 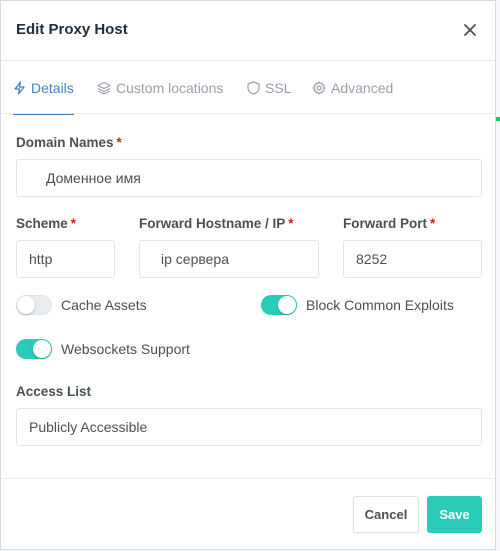 What do you see at coordinates (93, 178) in the screenshot?
I see `domain-names-value: Доменное имя` at bounding box center [93, 178].